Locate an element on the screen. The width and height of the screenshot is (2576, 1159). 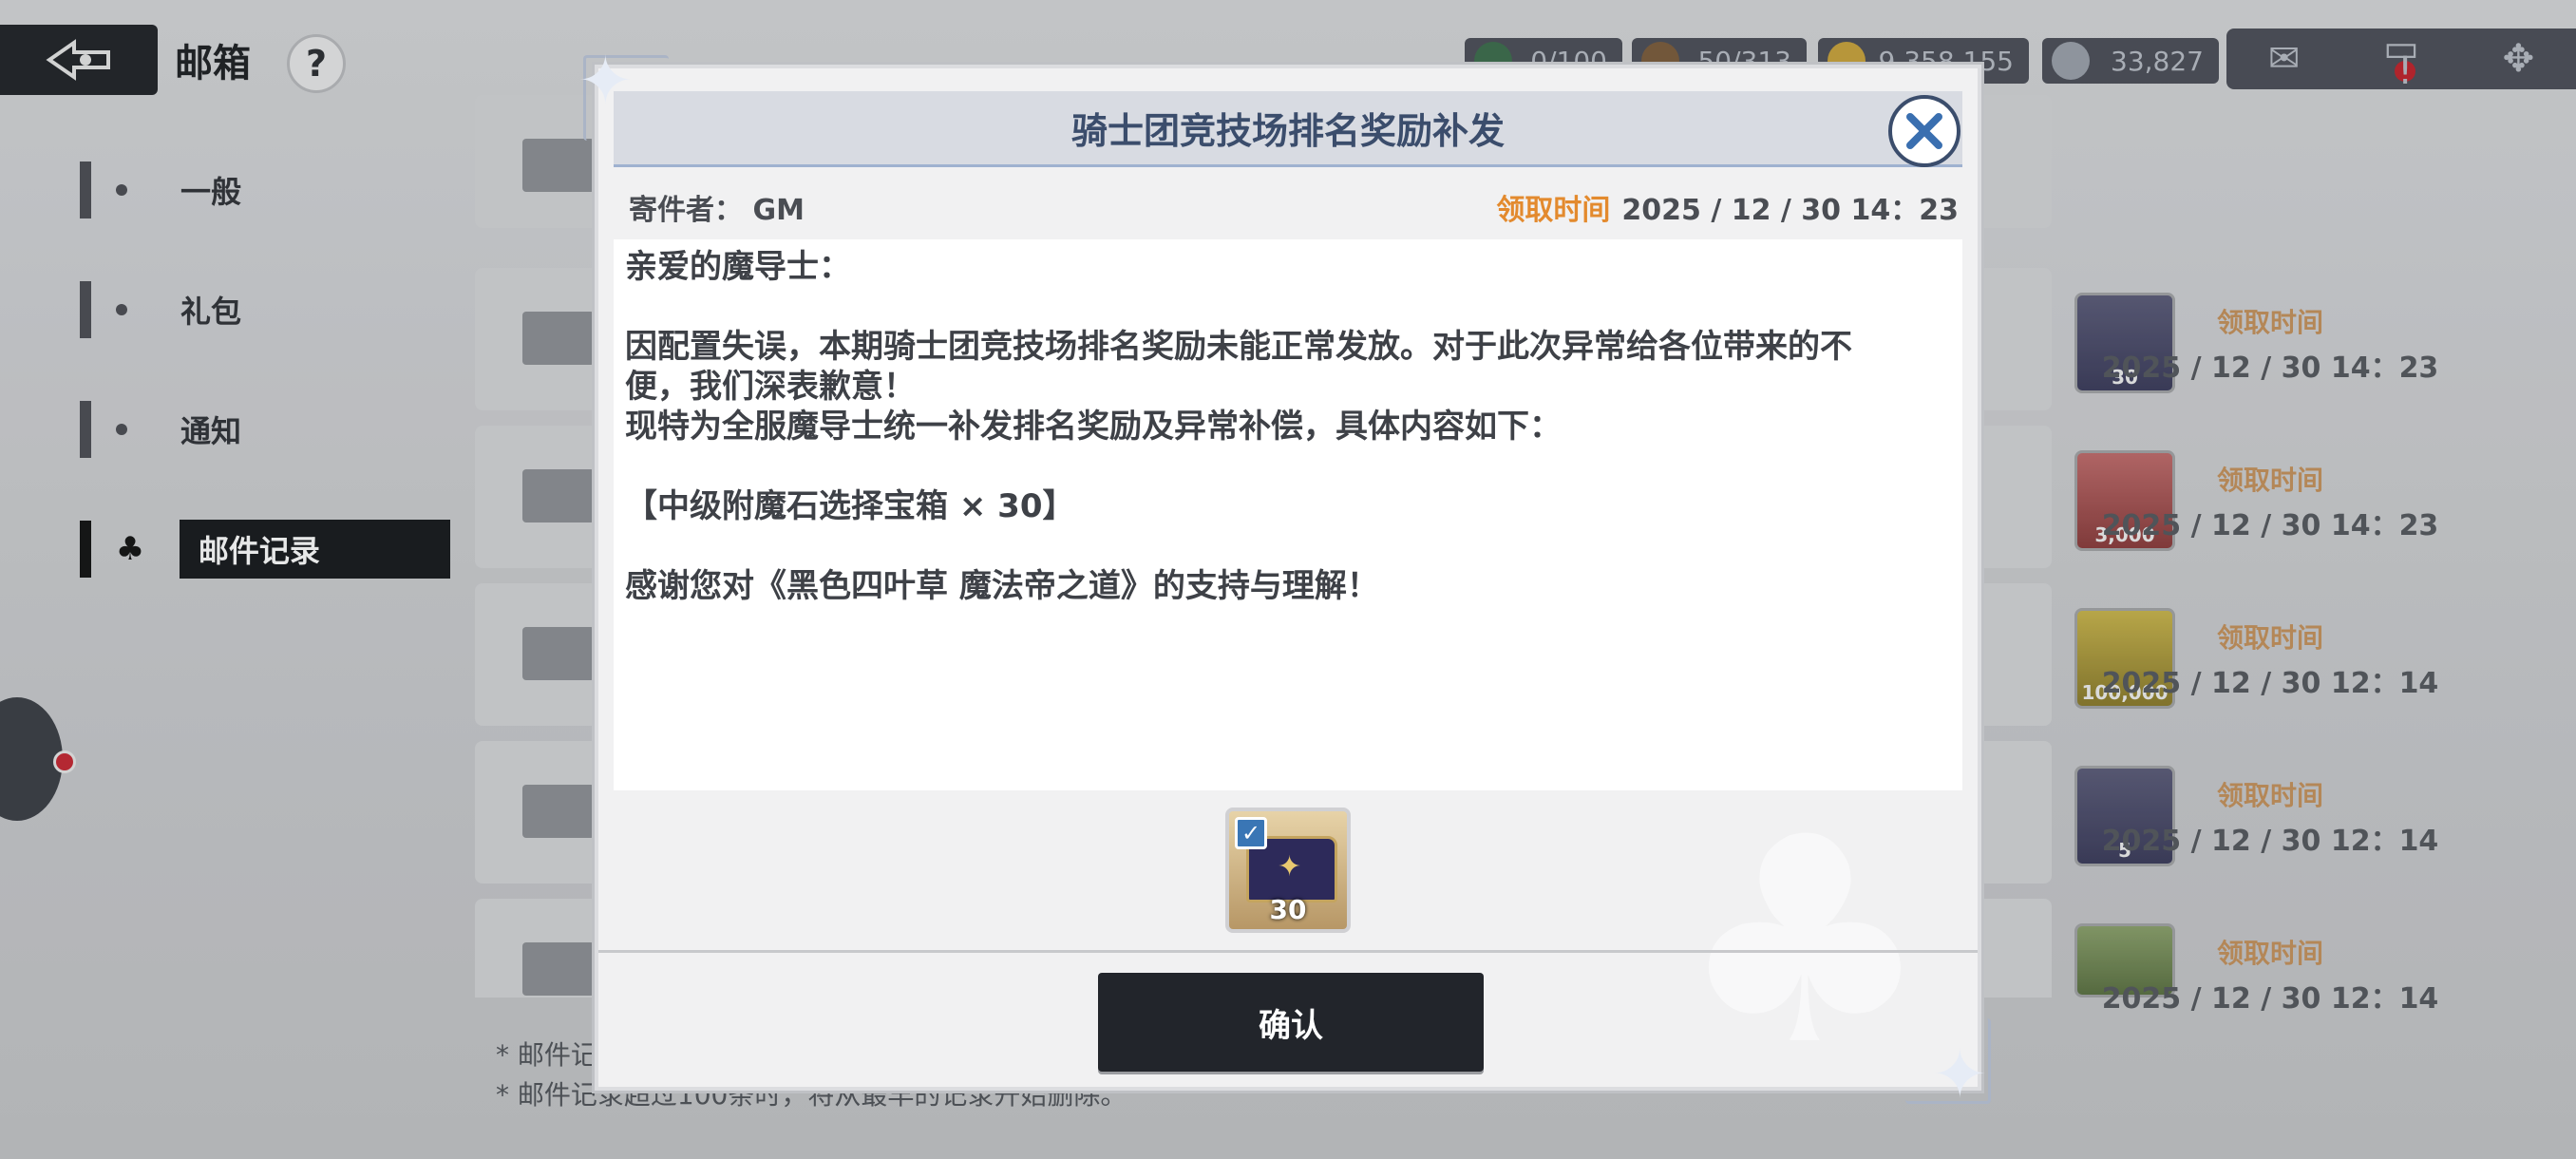
time-value: 2025 / 12 / 30 14：23 is located at coordinates (1790, 210).